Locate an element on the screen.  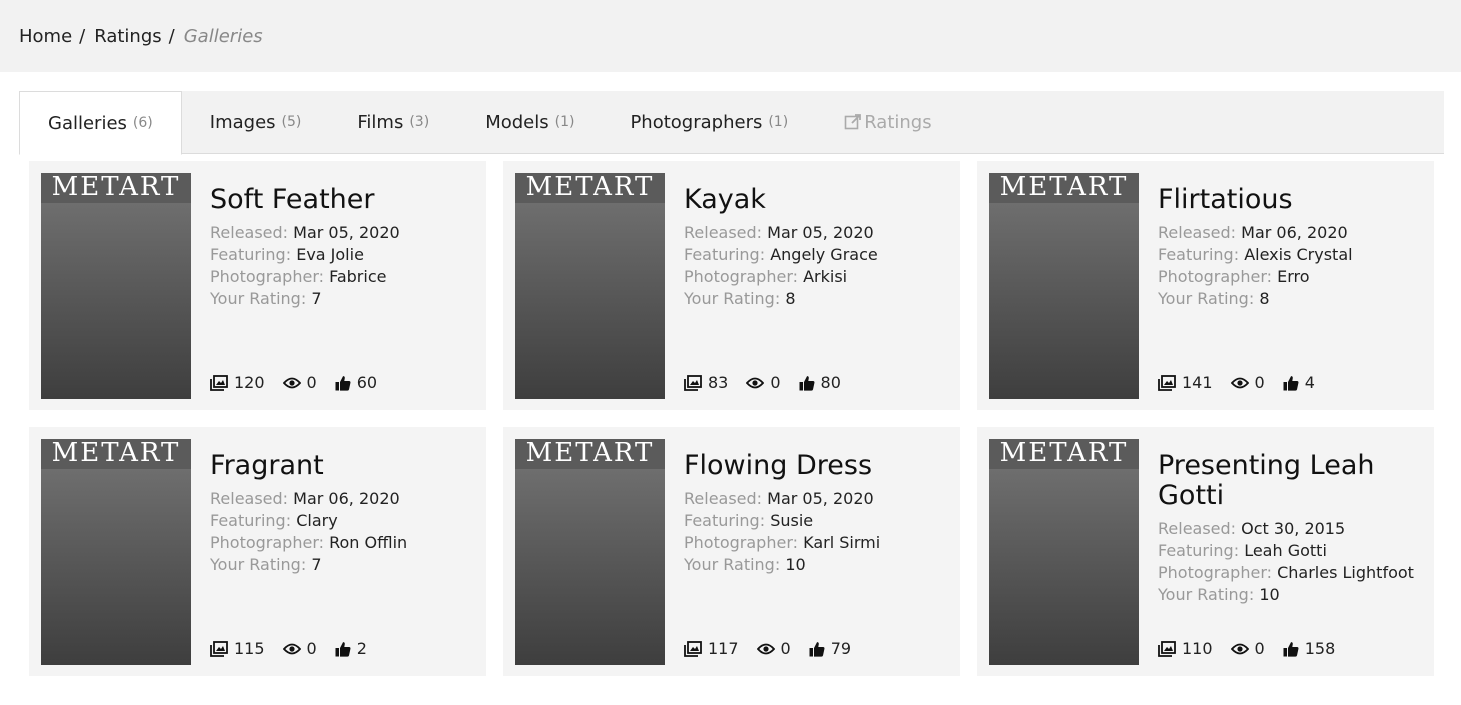
gallery-title: Fragrant is located at coordinates (342, 466).